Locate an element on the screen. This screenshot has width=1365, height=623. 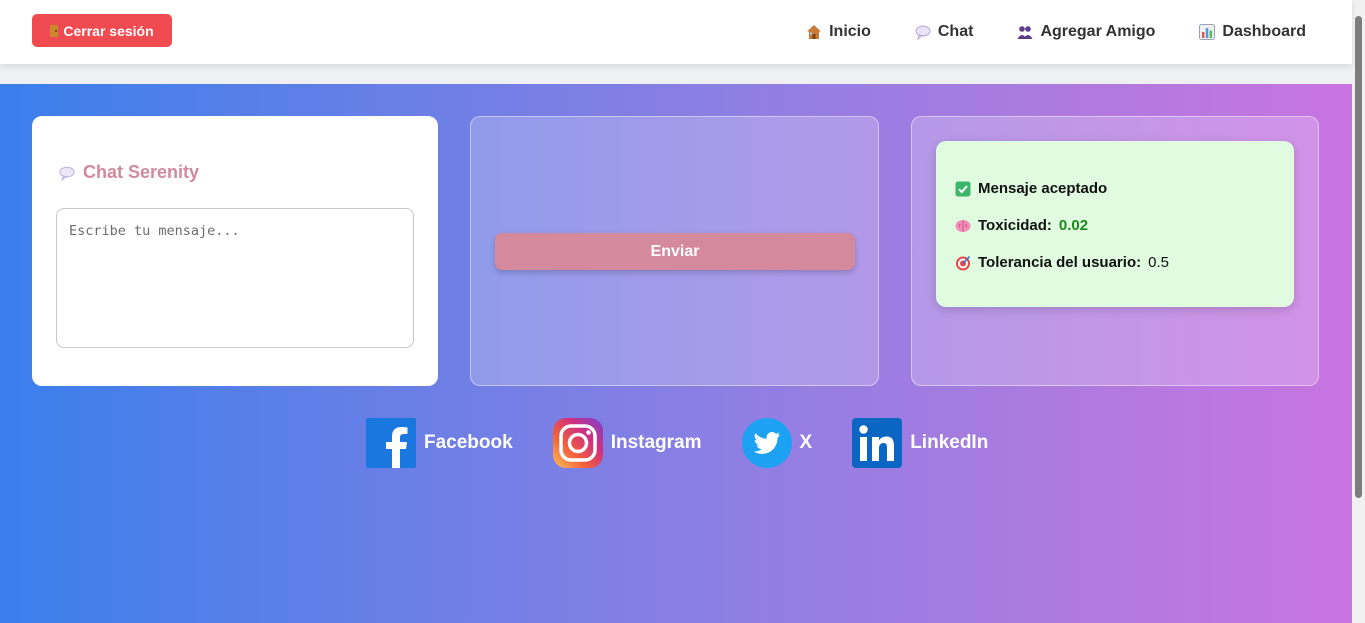
social-label: Instagram is located at coordinates (656, 442).